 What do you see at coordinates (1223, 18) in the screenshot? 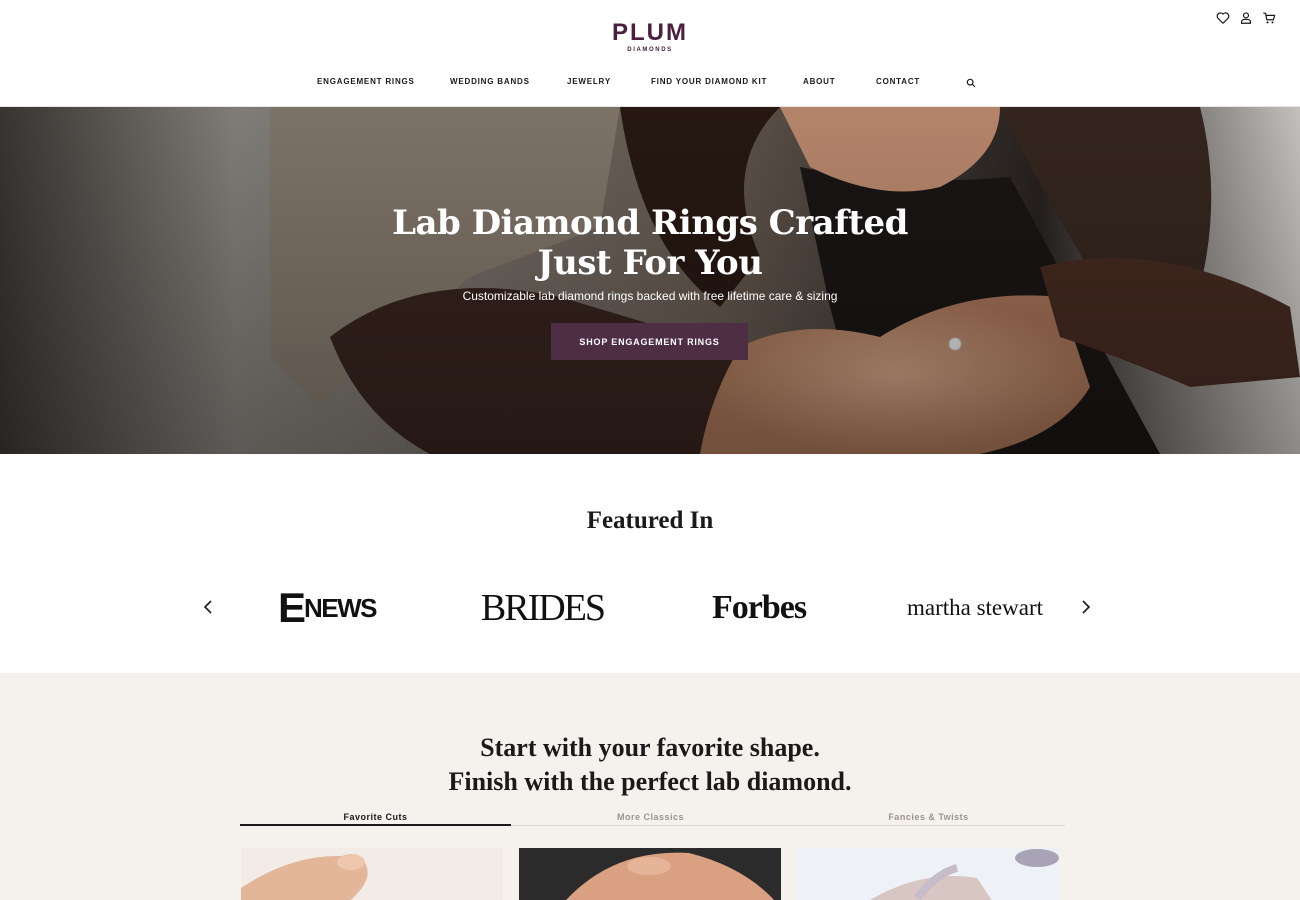
I see `heart-icon` at bounding box center [1223, 18].